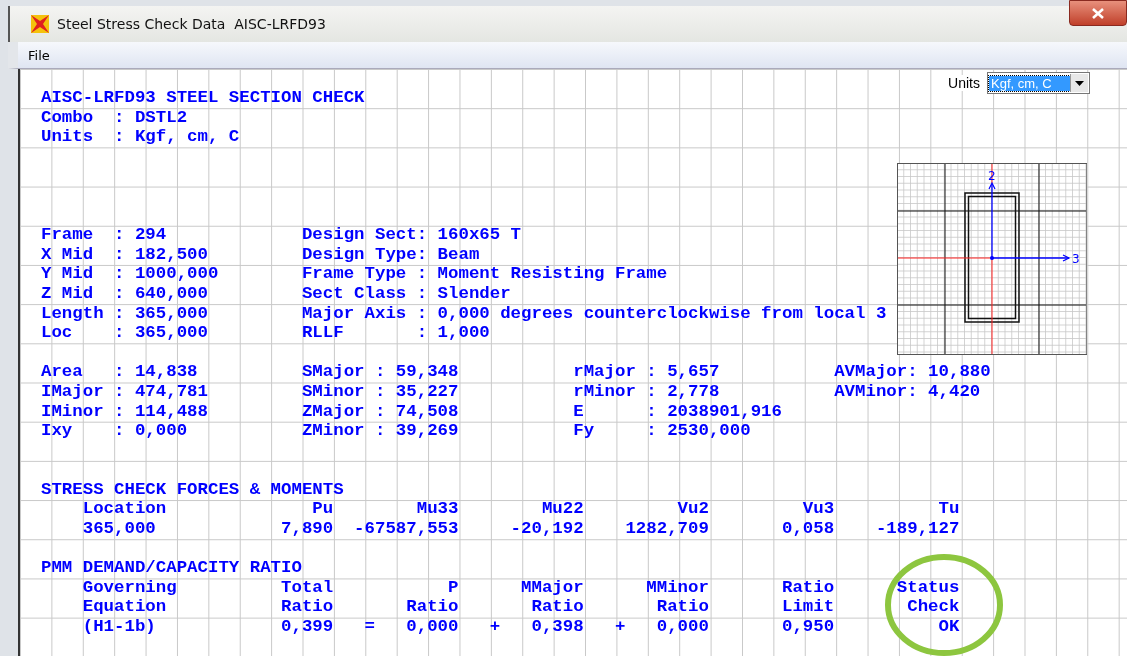 Image resolution: width=1127 pixels, height=656 pixels. What do you see at coordinates (964, 83) in the screenshot?
I see `units-label: Units` at bounding box center [964, 83].